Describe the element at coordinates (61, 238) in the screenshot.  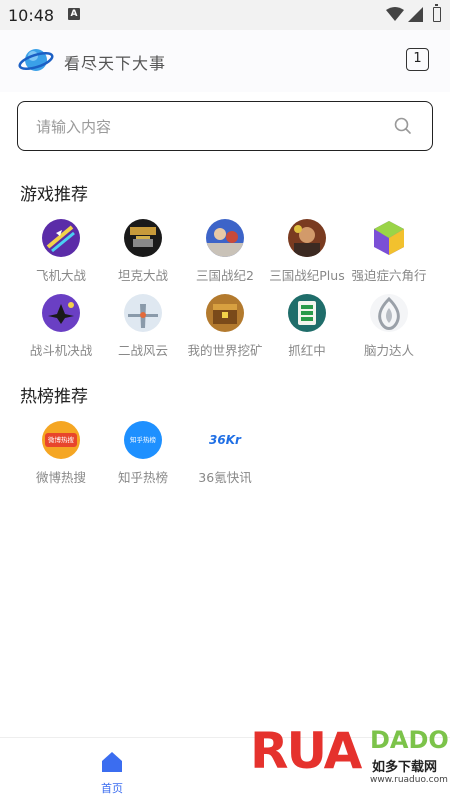
I see `plane-battle-game-icon` at that location.